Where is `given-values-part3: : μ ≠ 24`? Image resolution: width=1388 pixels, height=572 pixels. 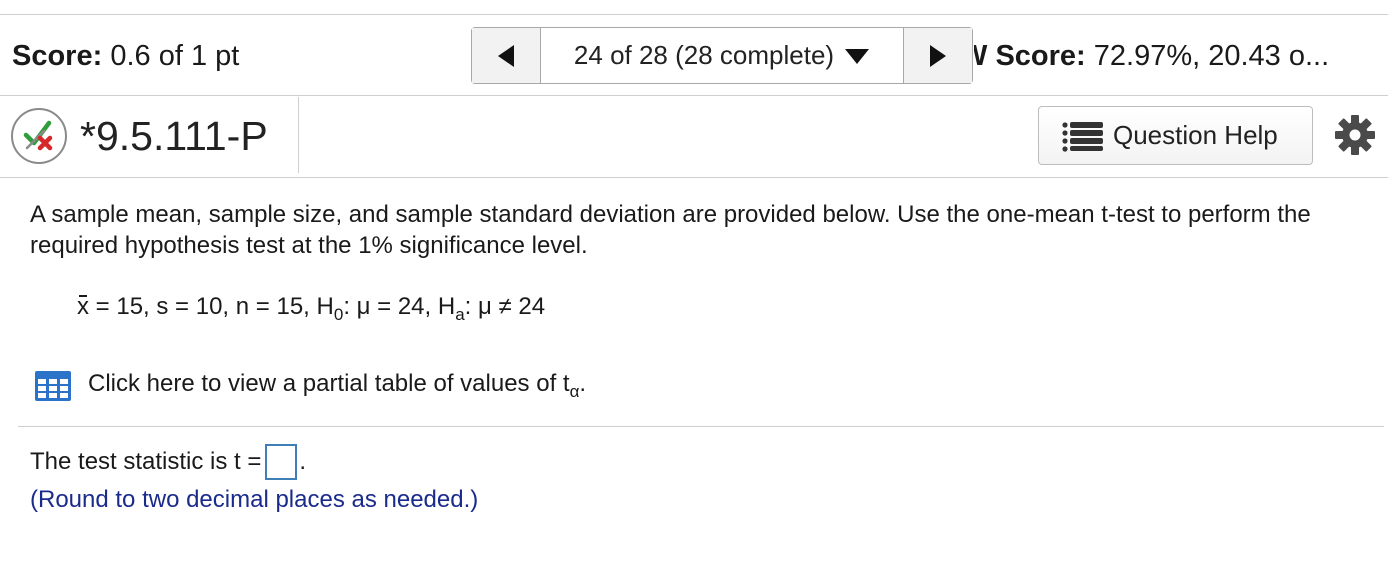 given-values-part3: : μ ≠ 24 is located at coordinates (505, 306).